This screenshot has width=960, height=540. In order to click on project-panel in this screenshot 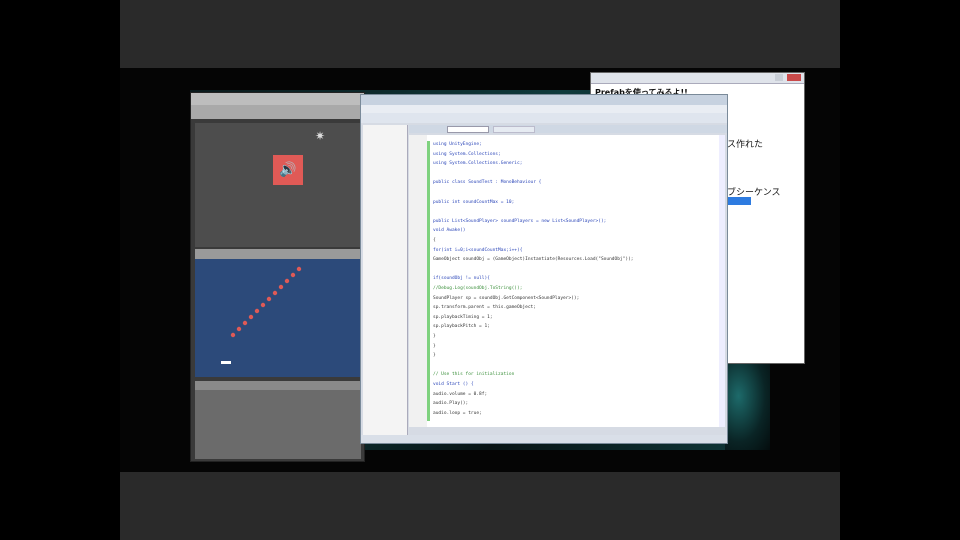, I will do `click(278, 420)`.